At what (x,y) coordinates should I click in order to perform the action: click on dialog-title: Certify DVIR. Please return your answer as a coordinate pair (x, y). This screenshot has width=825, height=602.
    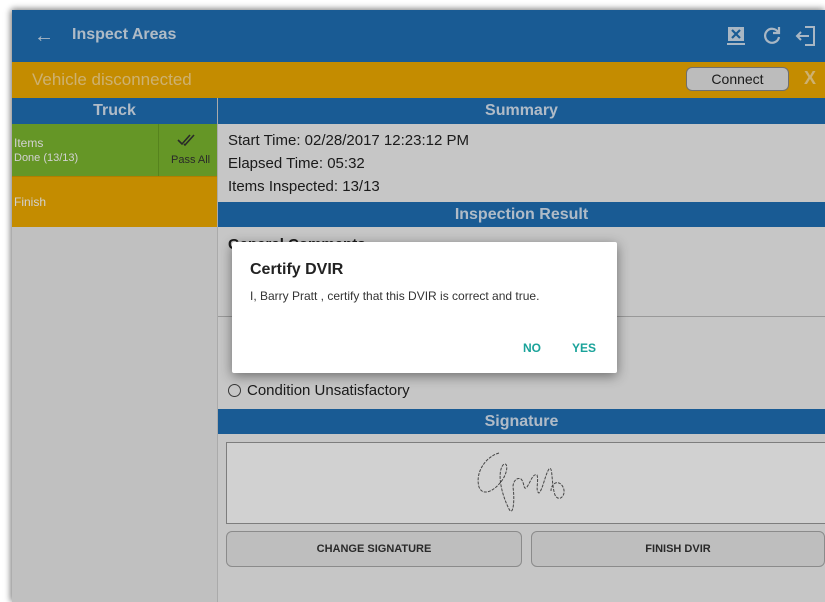
    Looking at the image, I should click on (297, 269).